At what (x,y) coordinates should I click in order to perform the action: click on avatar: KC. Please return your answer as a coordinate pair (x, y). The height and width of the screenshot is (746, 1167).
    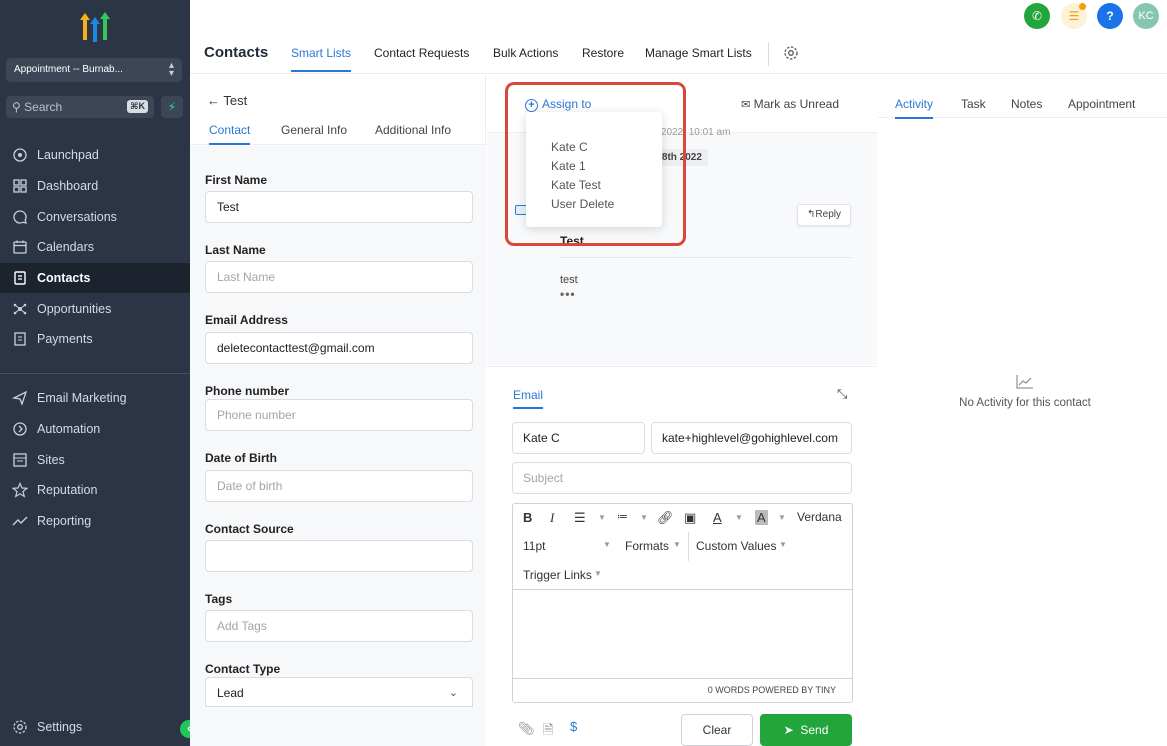
    Looking at the image, I should click on (1146, 16).